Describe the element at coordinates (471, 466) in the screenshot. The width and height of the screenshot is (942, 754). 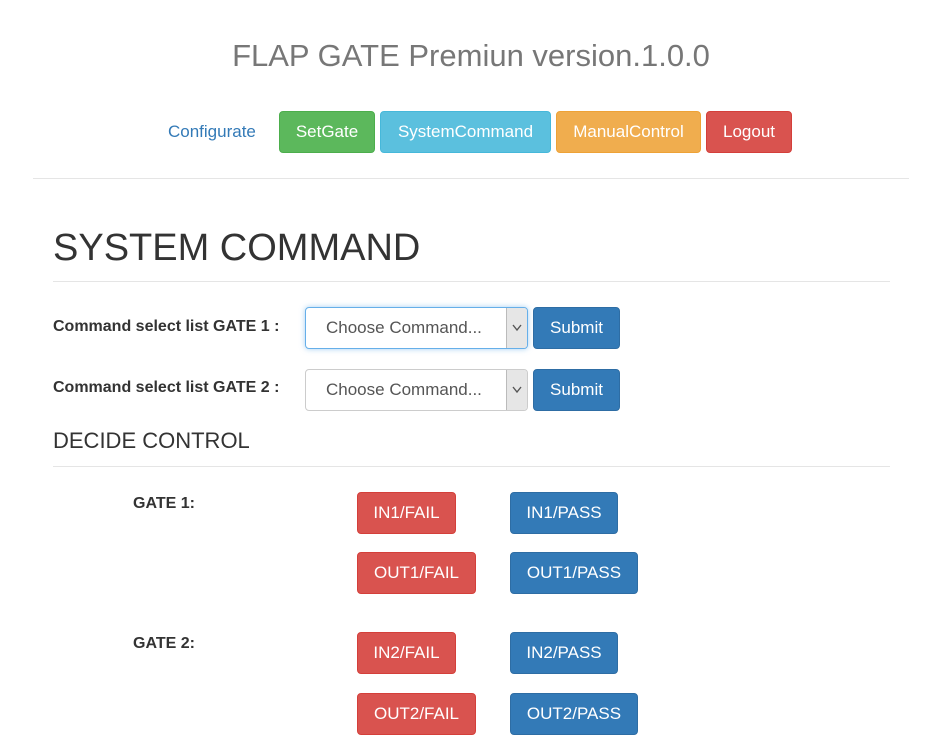
I see `decide-divider` at that location.